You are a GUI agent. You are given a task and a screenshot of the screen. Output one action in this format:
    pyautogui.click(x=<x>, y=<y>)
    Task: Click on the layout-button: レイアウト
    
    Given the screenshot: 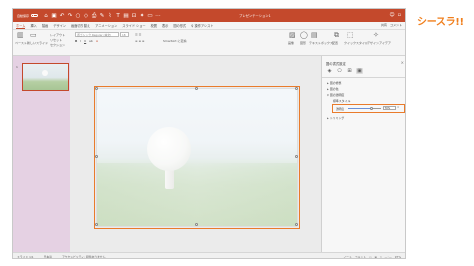 What is the action you would take?
    pyautogui.click(x=57, y=35)
    